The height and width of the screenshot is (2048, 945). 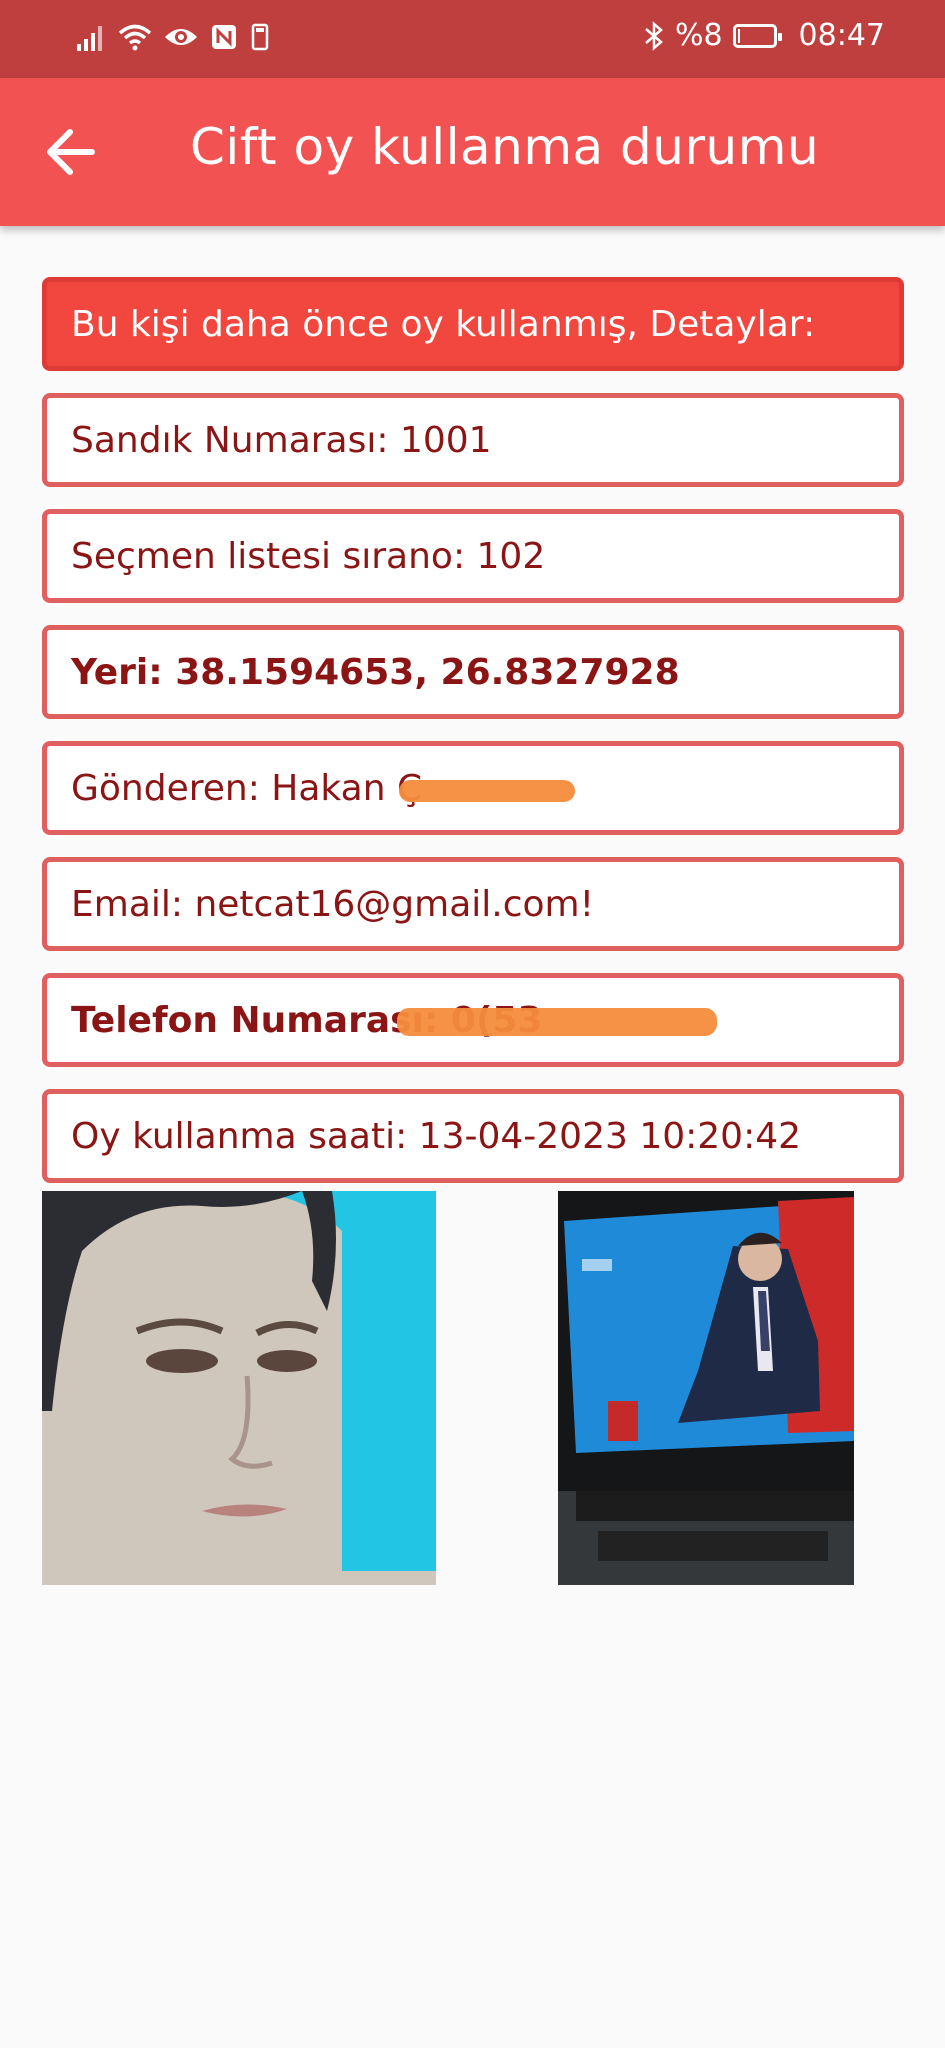 I want to click on location-coordinates: Yeri: 38.1594653, 26.8327928, so click(x=473, y=672).